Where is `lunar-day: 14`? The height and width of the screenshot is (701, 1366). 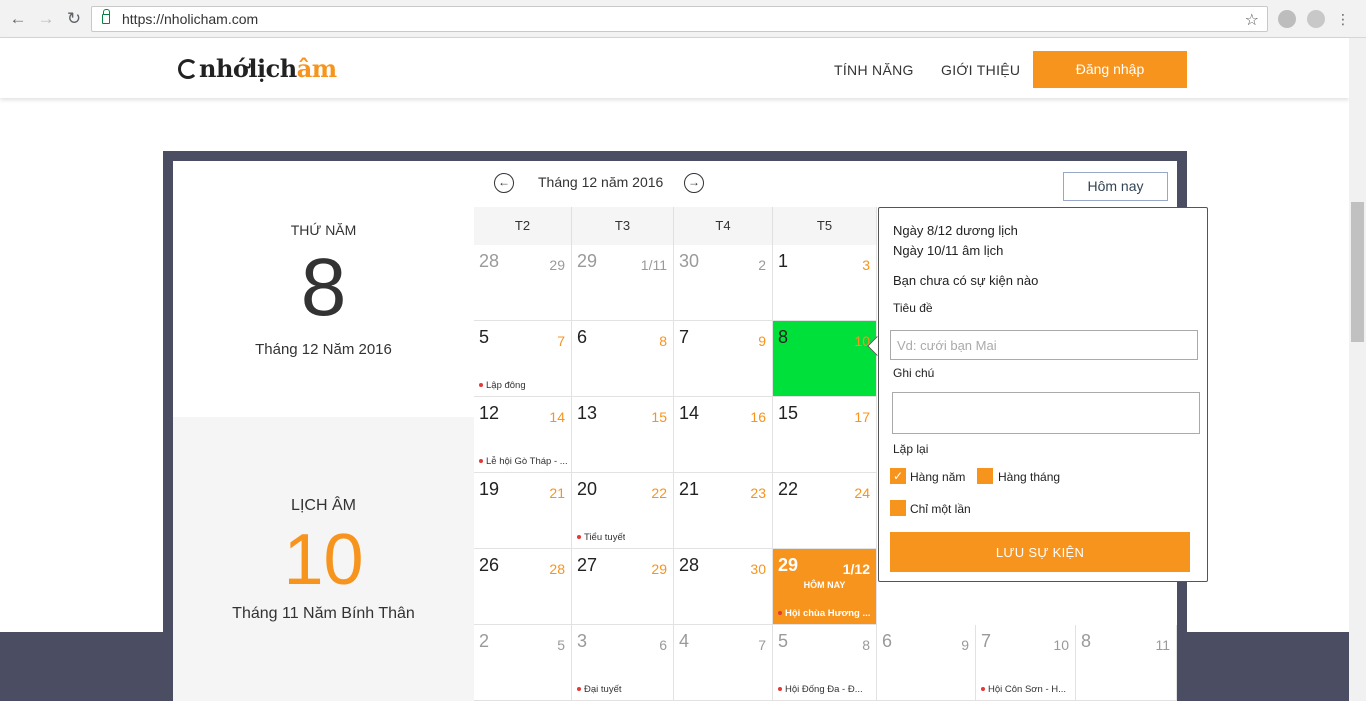 lunar-day: 14 is located at coordinates (557, 417).